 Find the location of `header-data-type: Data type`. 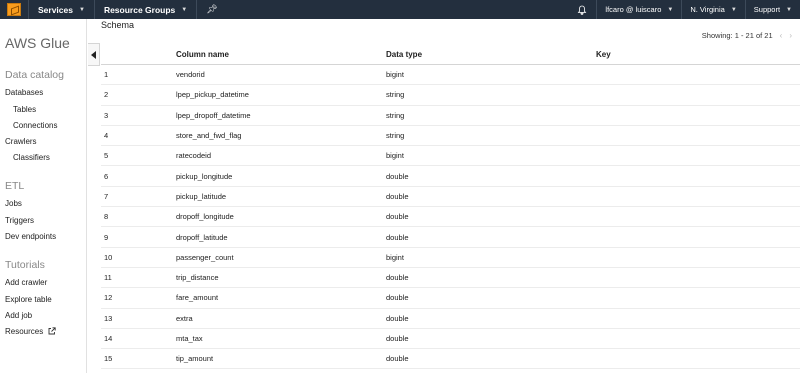

header-data-type: Data type is located at coordinates (491, 54).